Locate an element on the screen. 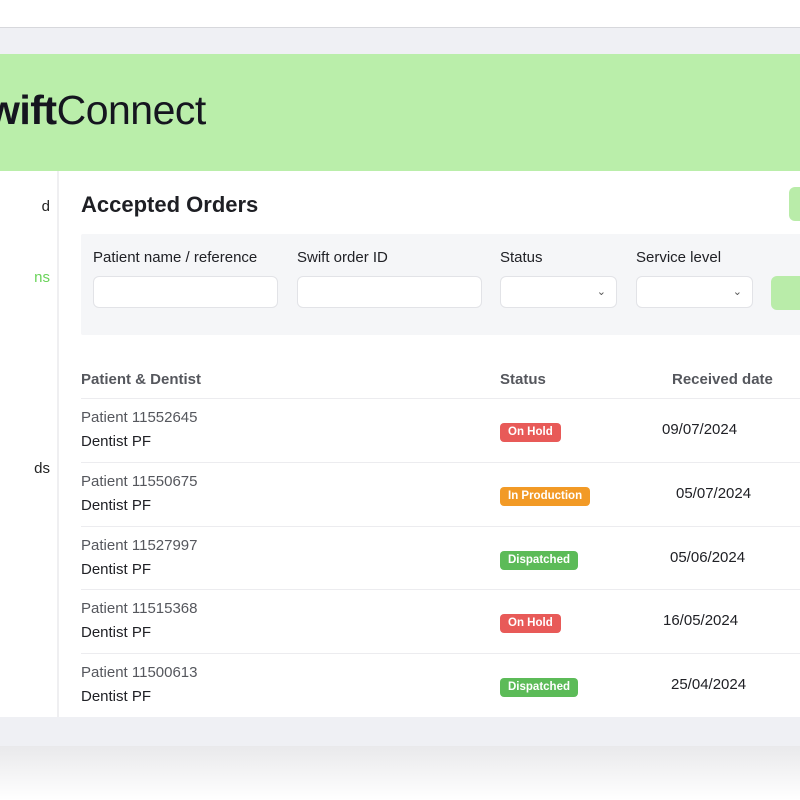  patient-name: Patient 11500613 is located at coordinates (139, 672).